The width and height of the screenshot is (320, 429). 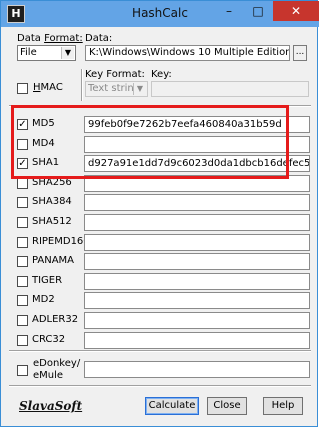 I want to click on sha384-hash-field, so click(x=197, y=202).